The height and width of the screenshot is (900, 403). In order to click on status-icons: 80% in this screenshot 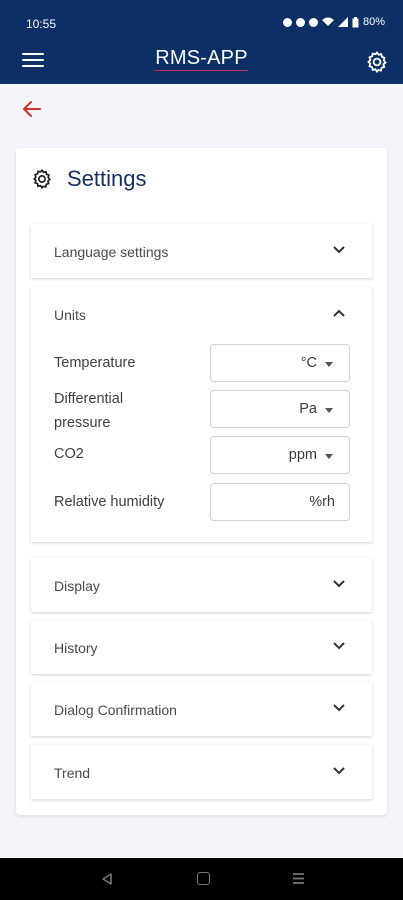, I will do `click(333, 22)`.